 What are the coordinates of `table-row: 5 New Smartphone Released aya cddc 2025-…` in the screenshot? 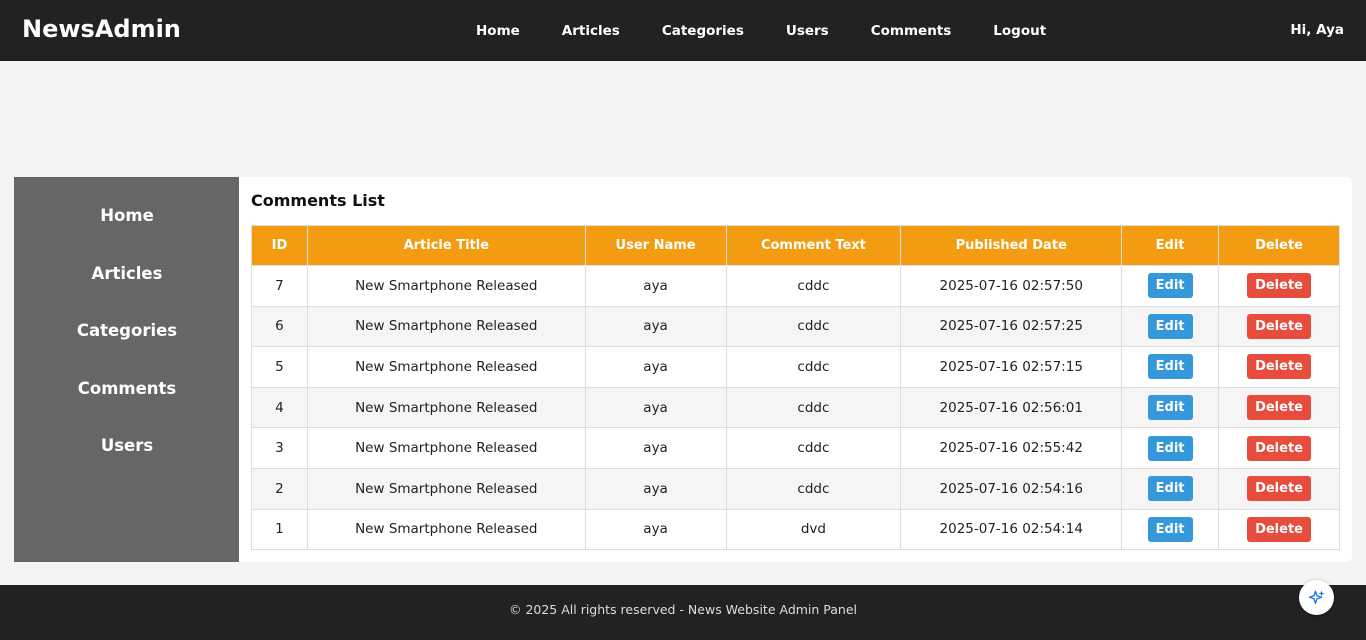 It's located at (795, 367).